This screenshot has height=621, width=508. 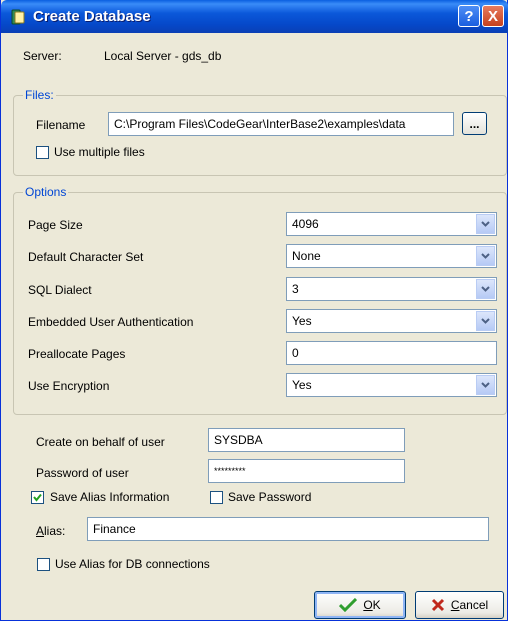 I want to click on filename-label: Filename, so click(x=61, y=125).